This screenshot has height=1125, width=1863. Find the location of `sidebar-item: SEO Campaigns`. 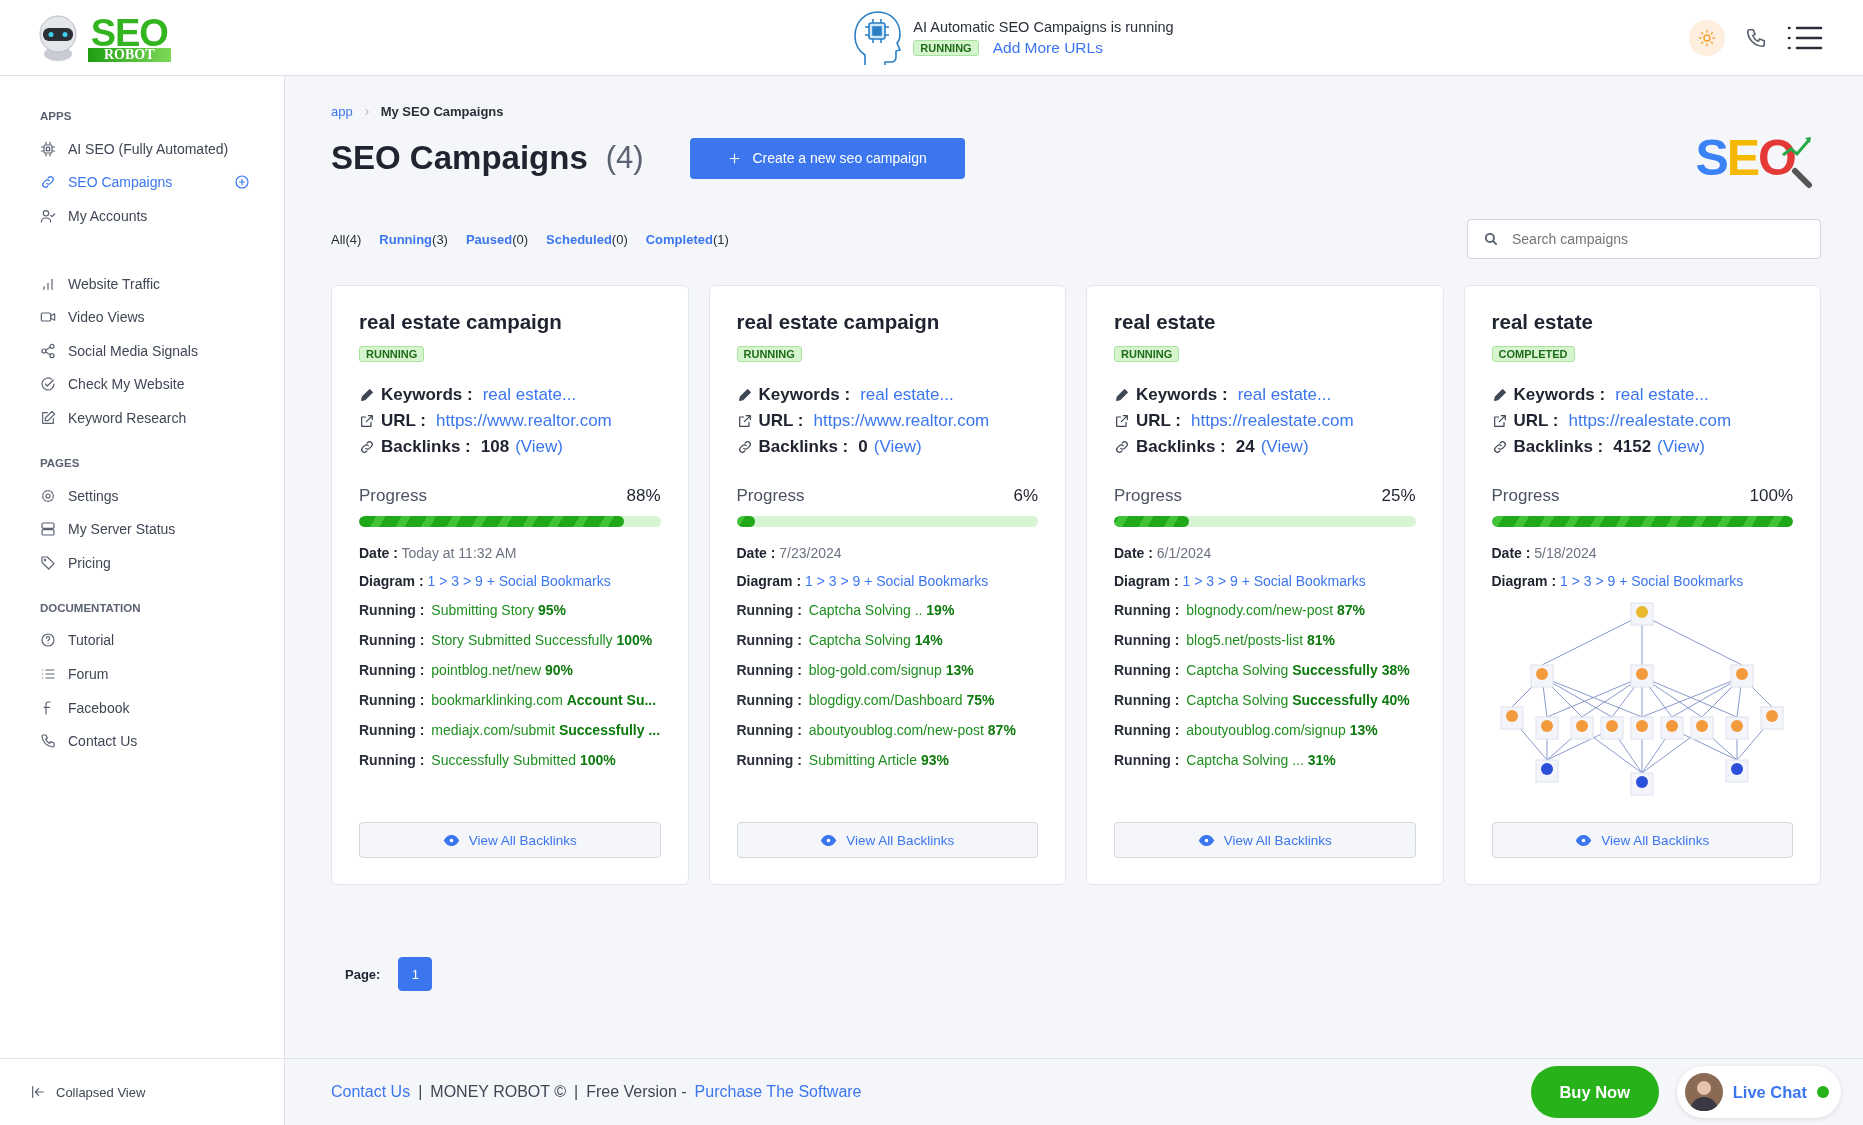

sidebar-item: SEO Campaigns is located at coordinates (145, 182).